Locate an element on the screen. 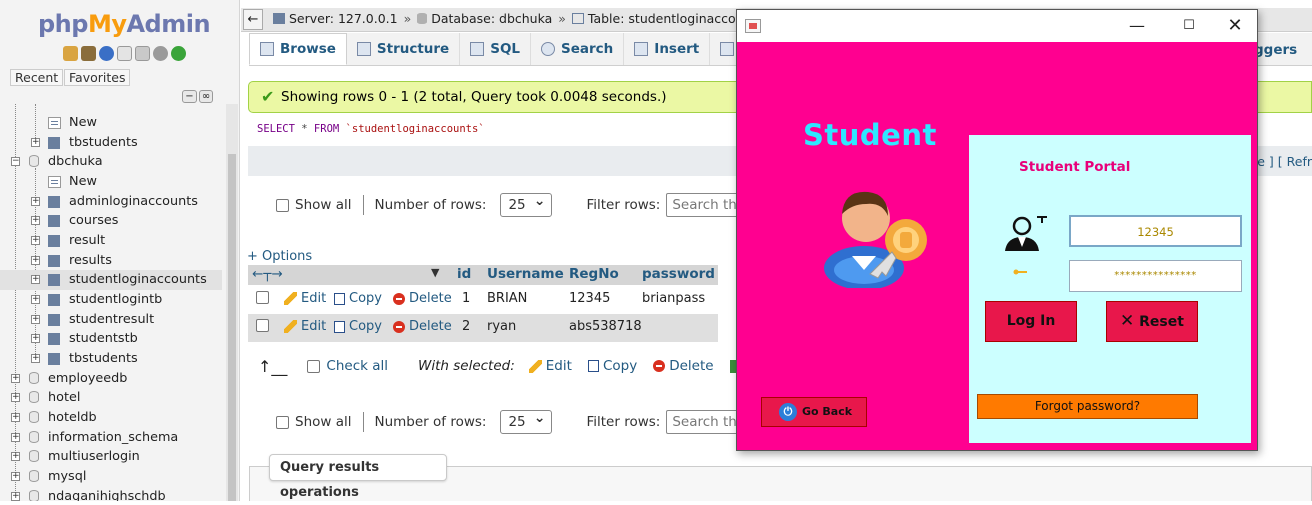 Image resolution: width=1312 pixels, height=505 pixels. tree-item-mysql: + mysql is located at coordinates (113, 477).